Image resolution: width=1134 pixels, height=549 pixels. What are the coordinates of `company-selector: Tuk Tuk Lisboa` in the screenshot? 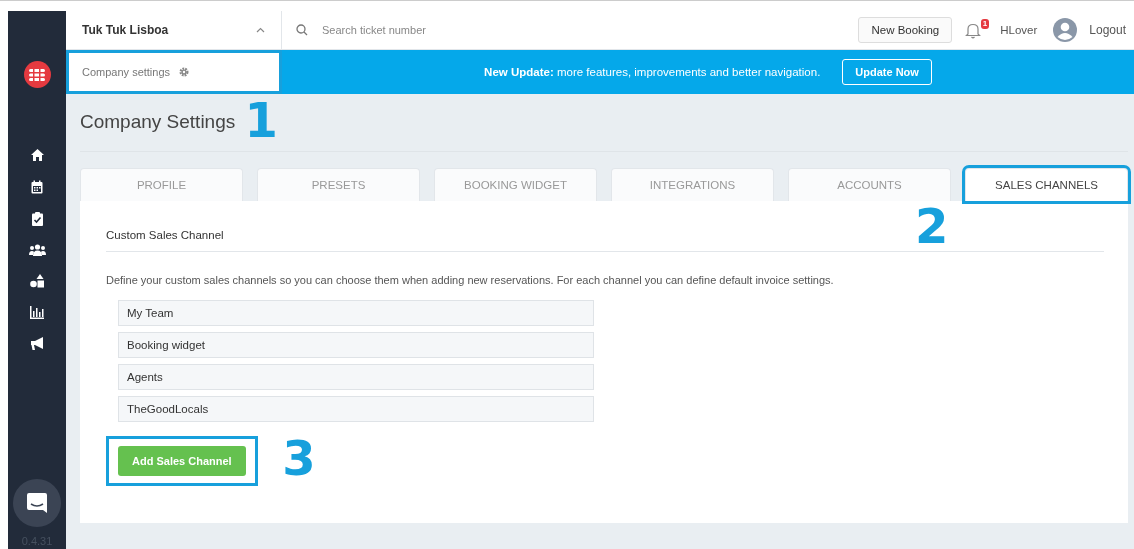 It's located at (174, 30).